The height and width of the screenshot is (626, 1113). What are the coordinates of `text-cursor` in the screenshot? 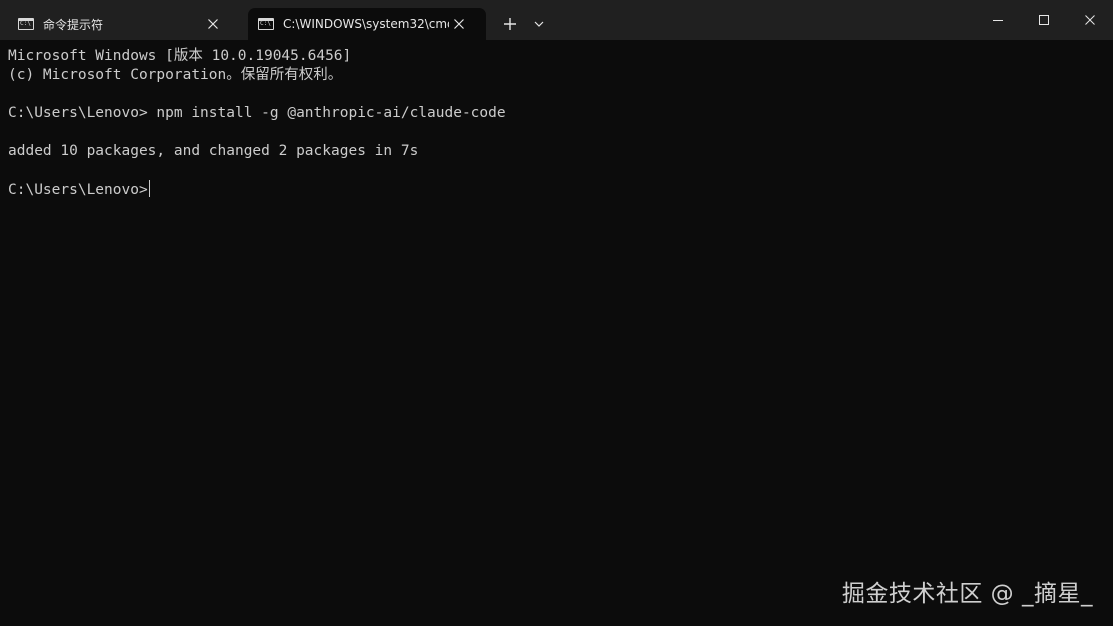 It's located at (149, 188).